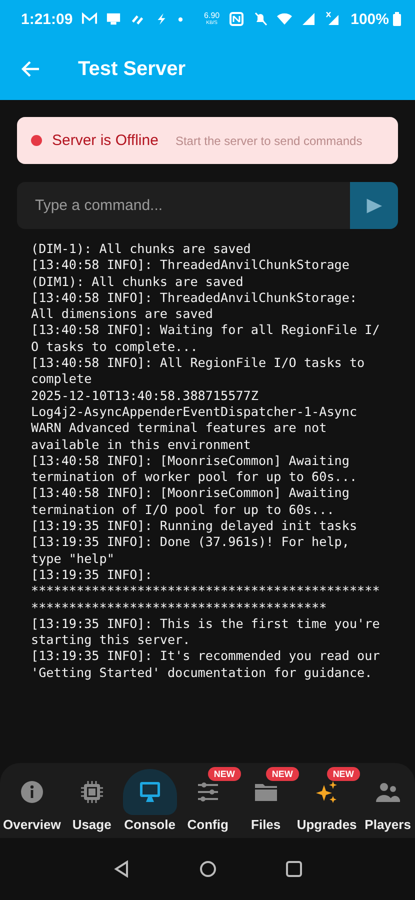 The image size is (415, 900). What do you see at coordinates (137, 282) in the screenshot?
I see `console-line: (DIM1): All chunks are saved` at bounding box center [137, 282].